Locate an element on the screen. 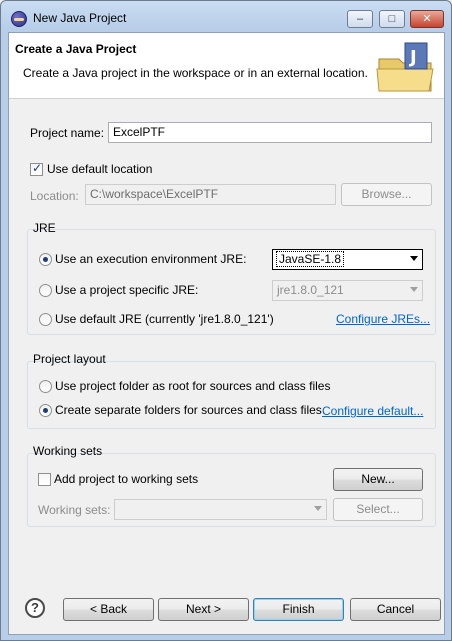 This screenshot has height=641, width=452. add-to-working-sets-label: Add project to working sets is located at coordinates (126, 479).